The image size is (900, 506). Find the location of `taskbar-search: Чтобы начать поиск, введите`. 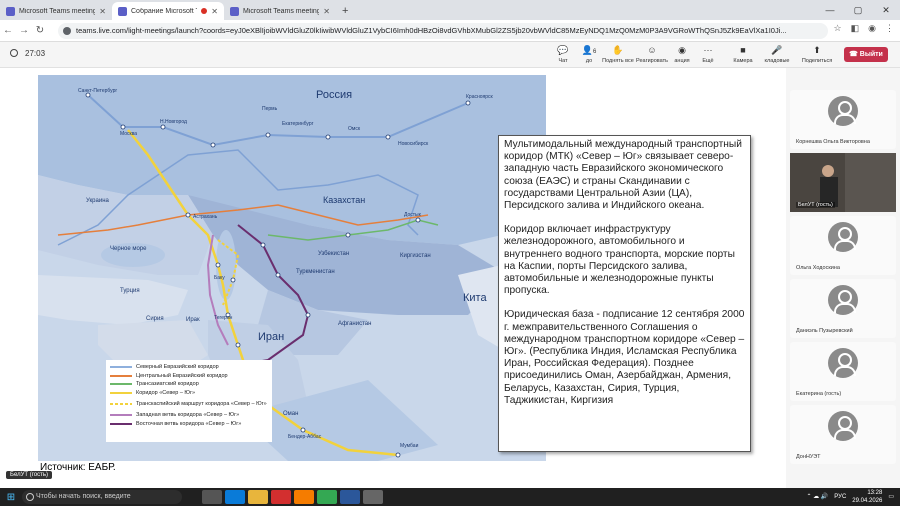

taskbar-search: Чтобы начать поиск, введите is located at coordinates (102, 497).